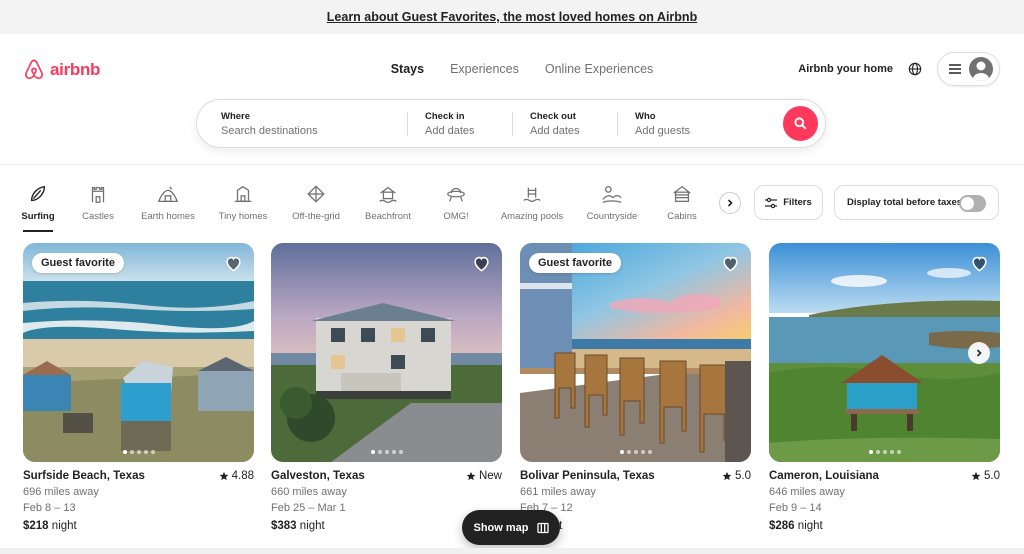 The width and height of the screenshot is (1024, 554). I want to click on earth-home-icon, so click(168, 194).